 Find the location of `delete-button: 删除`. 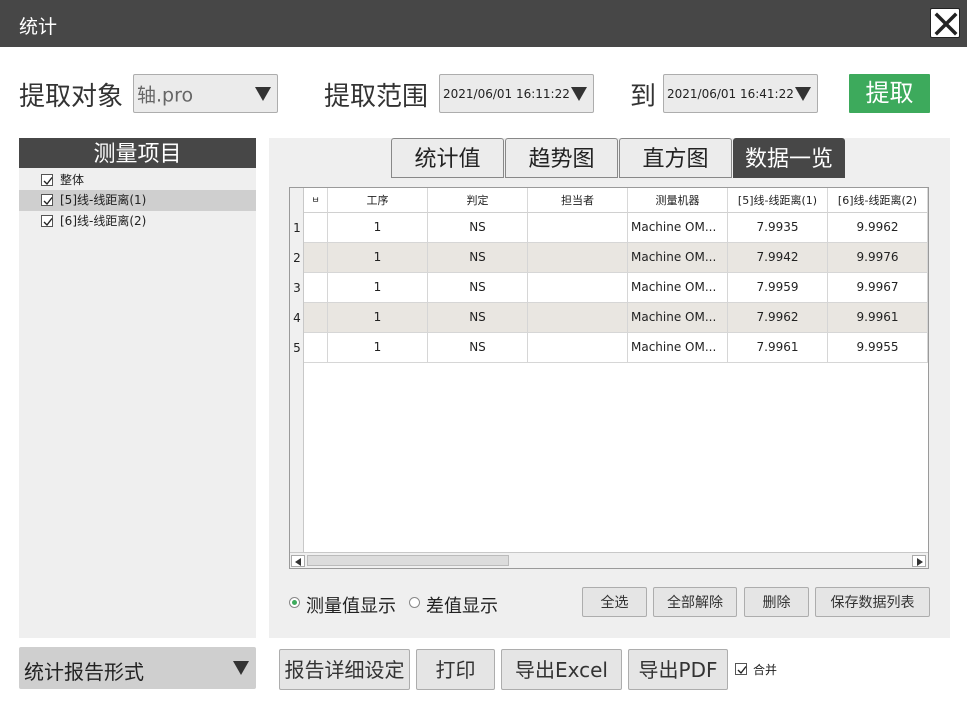

delete-button: 删除 is located at coordinates (776, 602).